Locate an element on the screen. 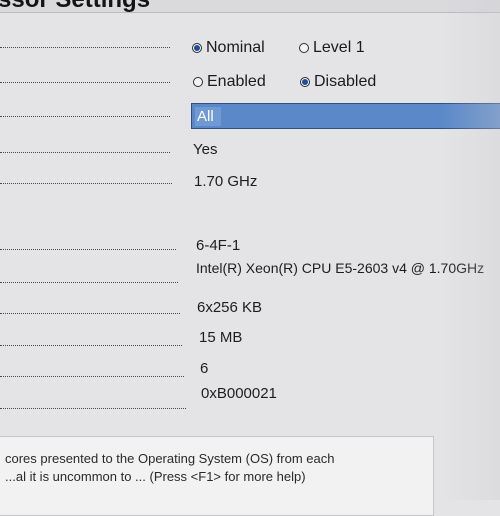  processor-speed-value: 1.70 GHz is located at coordinates (226, 181).